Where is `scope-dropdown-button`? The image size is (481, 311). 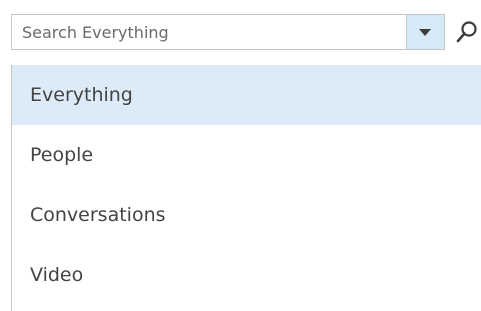
scope-dropdown-button is located at coordinates (425, 32).